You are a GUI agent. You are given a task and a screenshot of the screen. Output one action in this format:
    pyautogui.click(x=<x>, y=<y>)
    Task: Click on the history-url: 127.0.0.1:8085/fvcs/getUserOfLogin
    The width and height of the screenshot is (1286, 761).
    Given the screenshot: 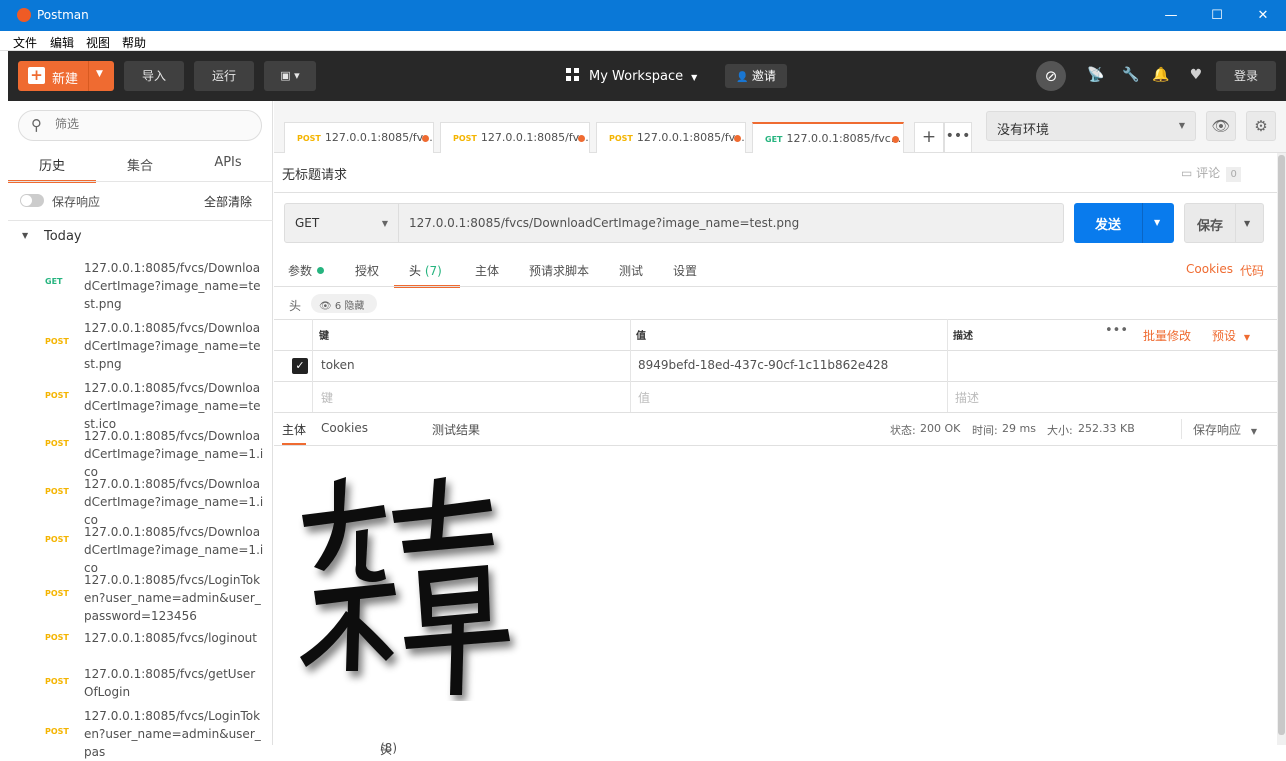 What is the action you would take?
    pyautogui.click(x=170, y=683)
    